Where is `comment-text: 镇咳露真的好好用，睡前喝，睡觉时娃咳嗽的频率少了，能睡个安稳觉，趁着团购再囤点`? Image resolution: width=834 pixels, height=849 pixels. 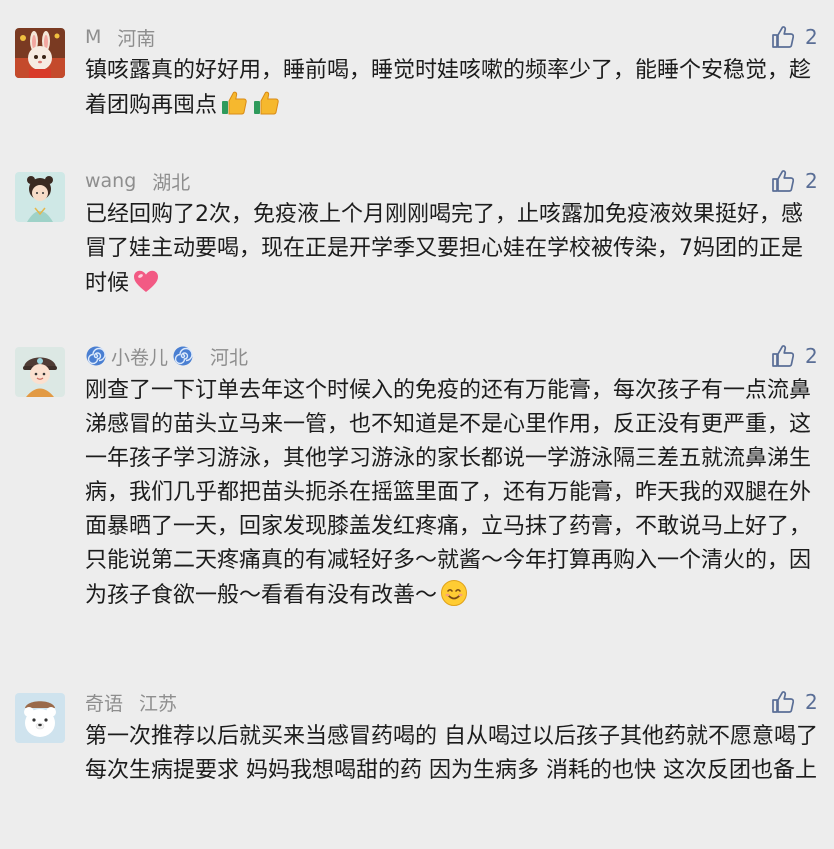
comment-text: 镇咳露真的好好用，睡前喝，睡觉时娃咳嗽的频率少了，能睡个安稳觉，趁着团购再囤点 is located at coordinates (452, 88).